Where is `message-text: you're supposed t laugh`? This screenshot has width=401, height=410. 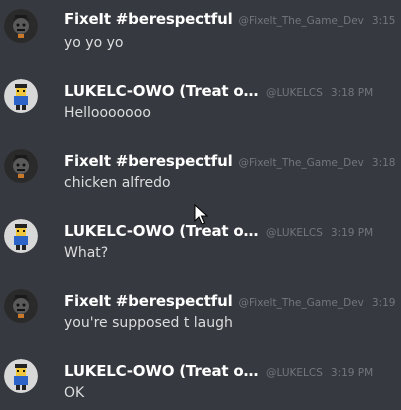 message-text: you're supposed t laugh is located at coordinates (148, 323).